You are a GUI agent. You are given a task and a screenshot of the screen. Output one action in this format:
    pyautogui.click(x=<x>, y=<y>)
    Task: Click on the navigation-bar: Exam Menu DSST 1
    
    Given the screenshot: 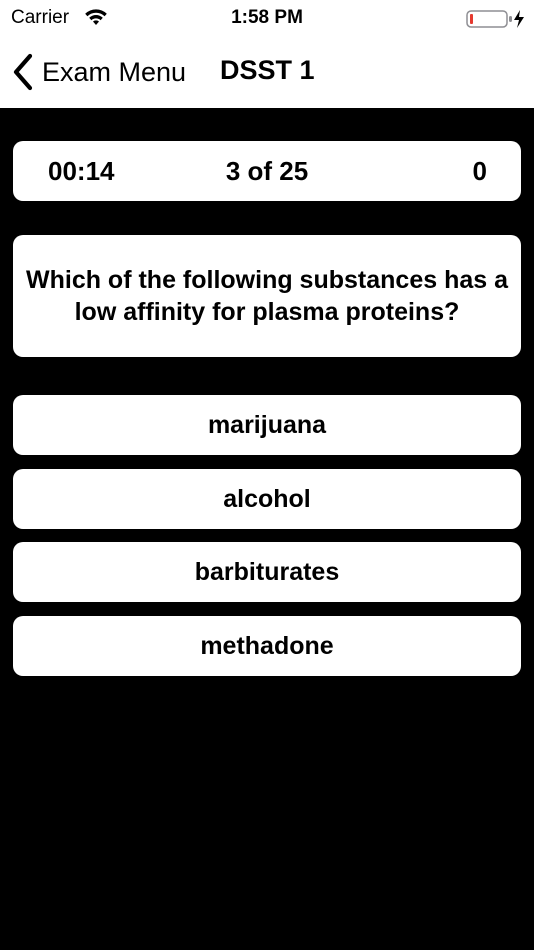 What is the action you would take?
    pyautogui.click(x=267, y=72)
    